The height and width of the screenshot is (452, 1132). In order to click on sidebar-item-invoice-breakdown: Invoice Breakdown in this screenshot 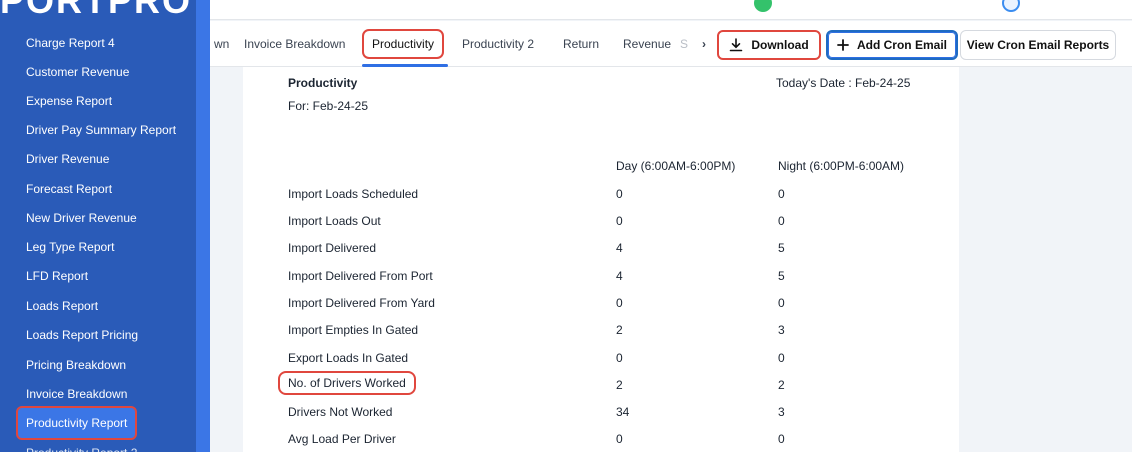, I will do `click(76, 394)`.